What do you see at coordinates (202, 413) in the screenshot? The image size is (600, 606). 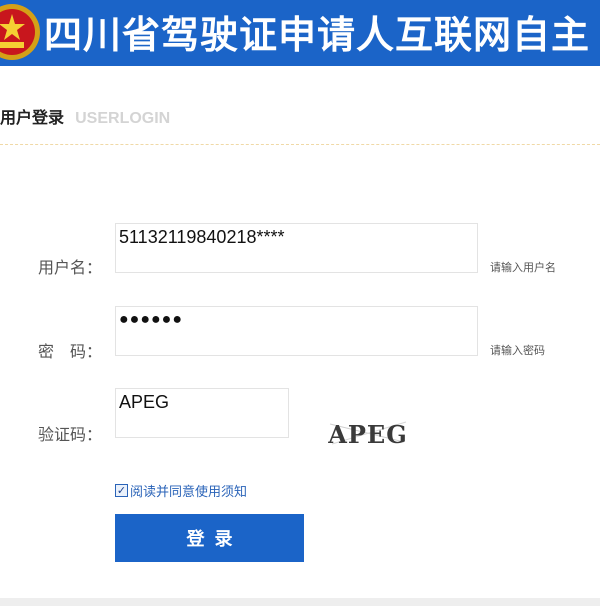 I see `captcha-input: APEG` at bounding box center [202, 413].